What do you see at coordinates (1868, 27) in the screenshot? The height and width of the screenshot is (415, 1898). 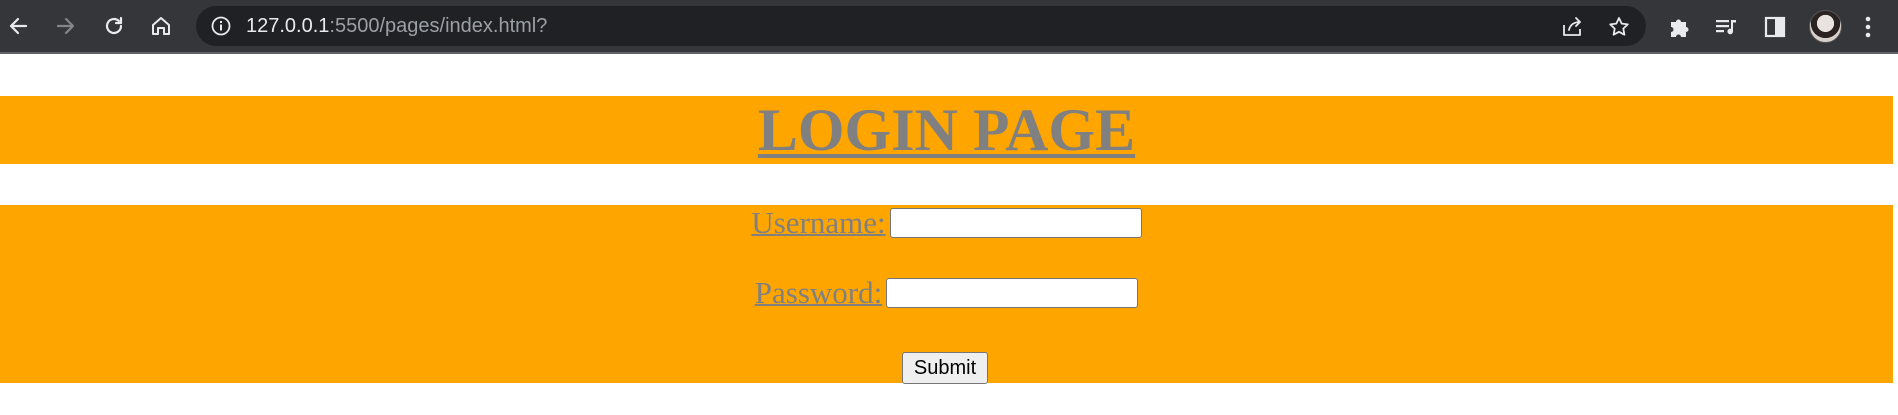 I see `more-menu-icon` at bounding box center [1868, 27].